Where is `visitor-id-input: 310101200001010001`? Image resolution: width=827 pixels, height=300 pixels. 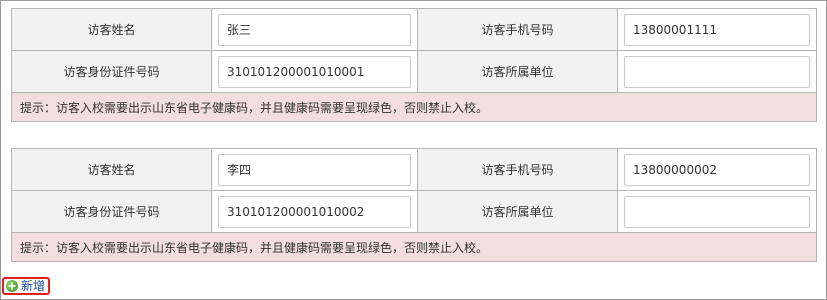 visitor-id-input: 310101200001010001 is located at coordinates (314, 71).